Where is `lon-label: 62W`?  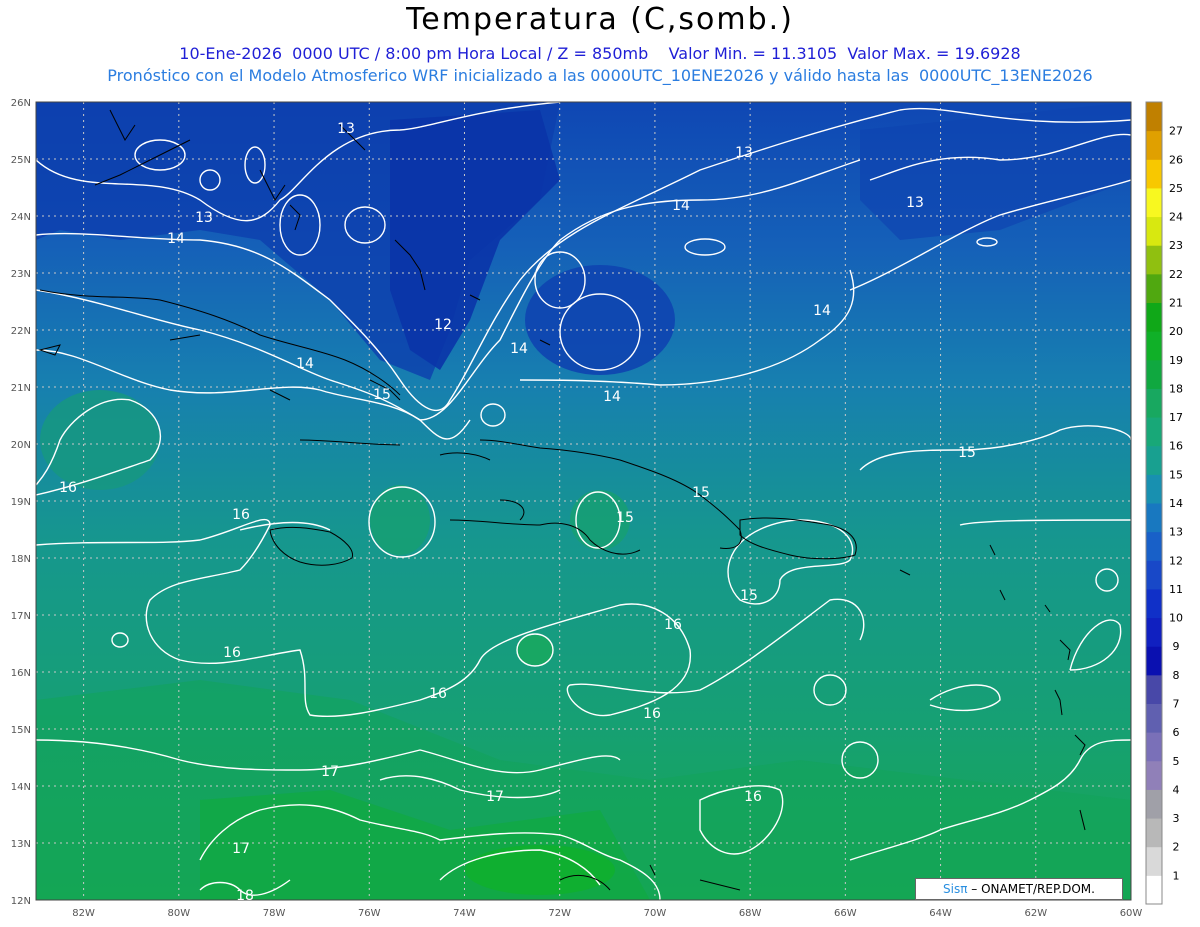
lon-label: 62W is located at coordinates (1035, 913).